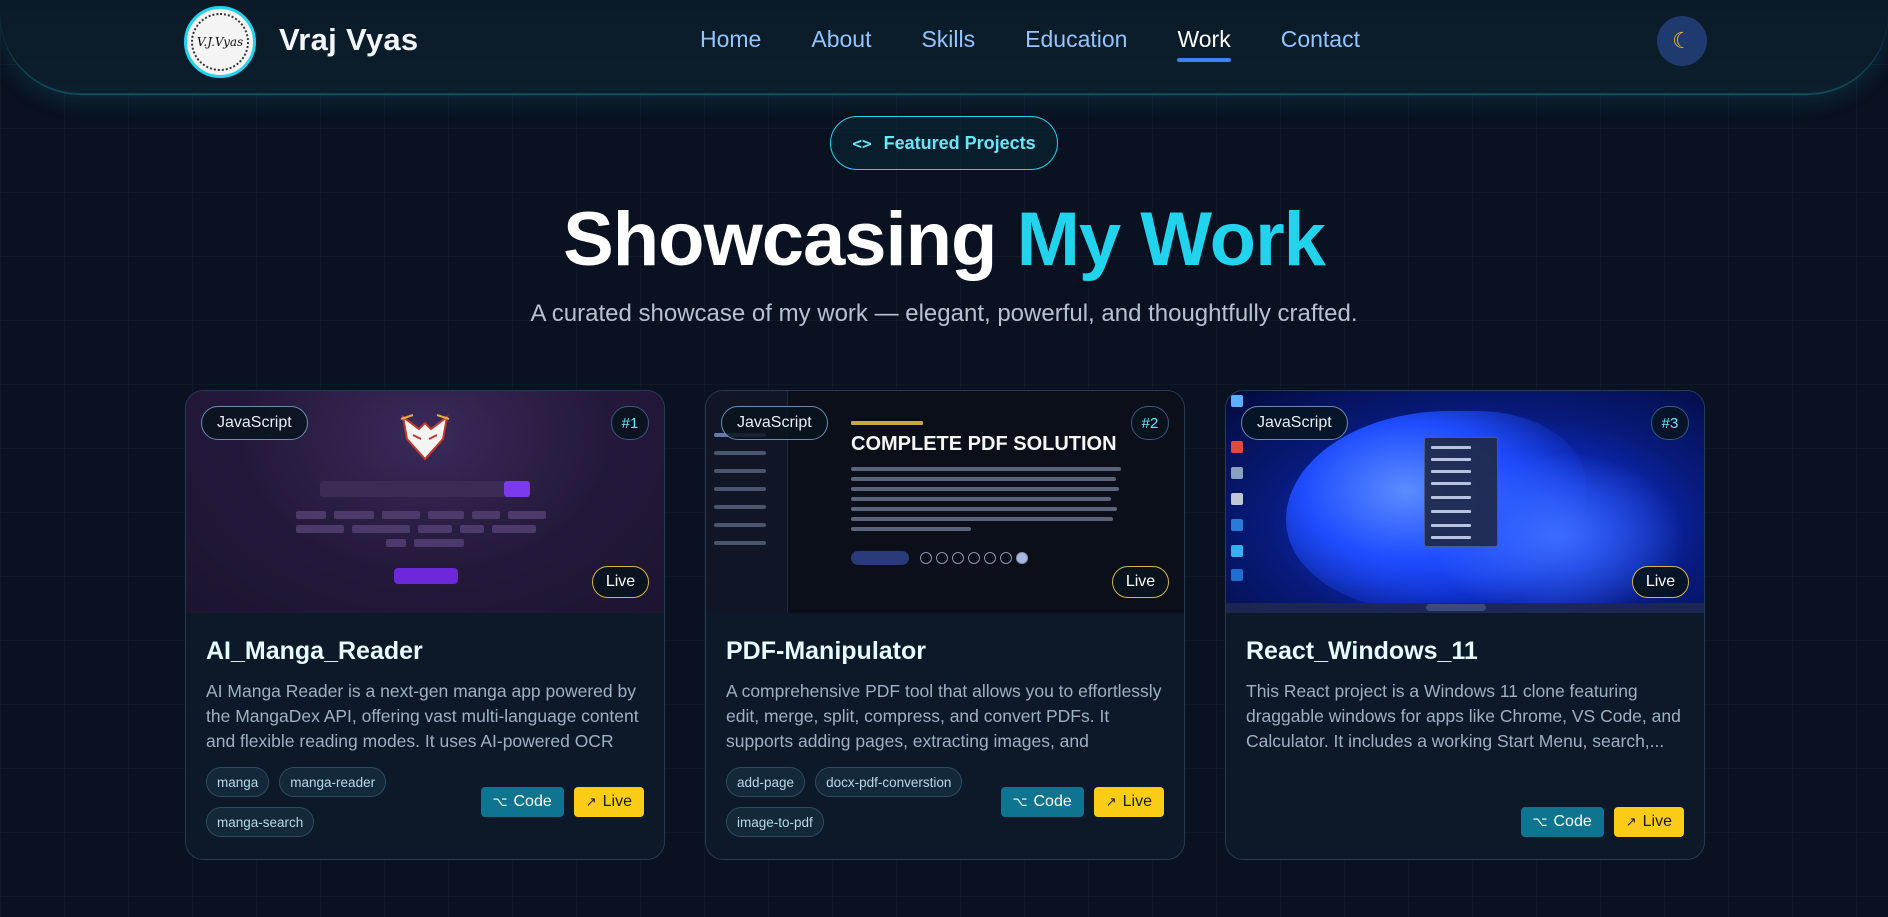  Describe the element at coordinates (1456, 607) in the screenshot. I see `preview-taskbar-search` at that location.